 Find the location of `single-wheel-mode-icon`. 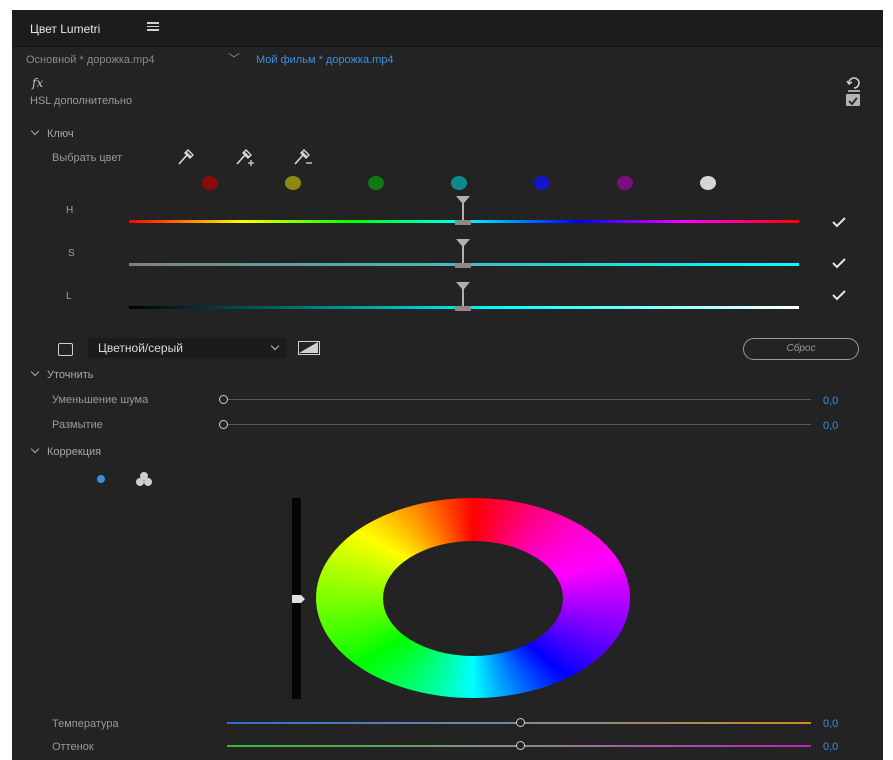

single-wheel-mode-icon is located at coordinates (101, 479).